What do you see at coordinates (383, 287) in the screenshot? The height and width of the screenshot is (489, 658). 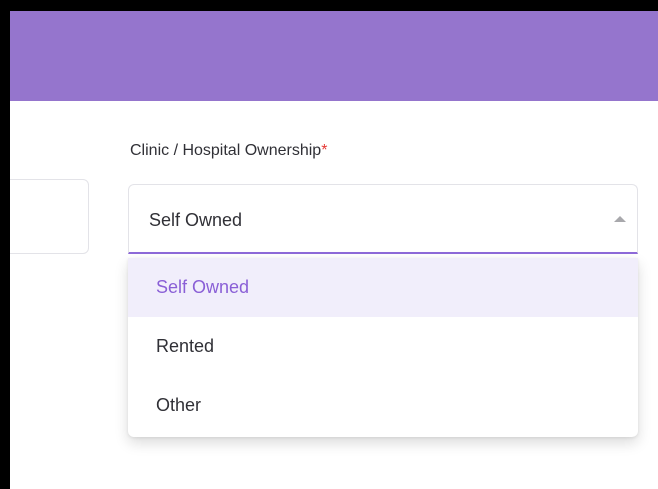 I see `option-self-owned: Self Owned` at bounding box center [383, 287].